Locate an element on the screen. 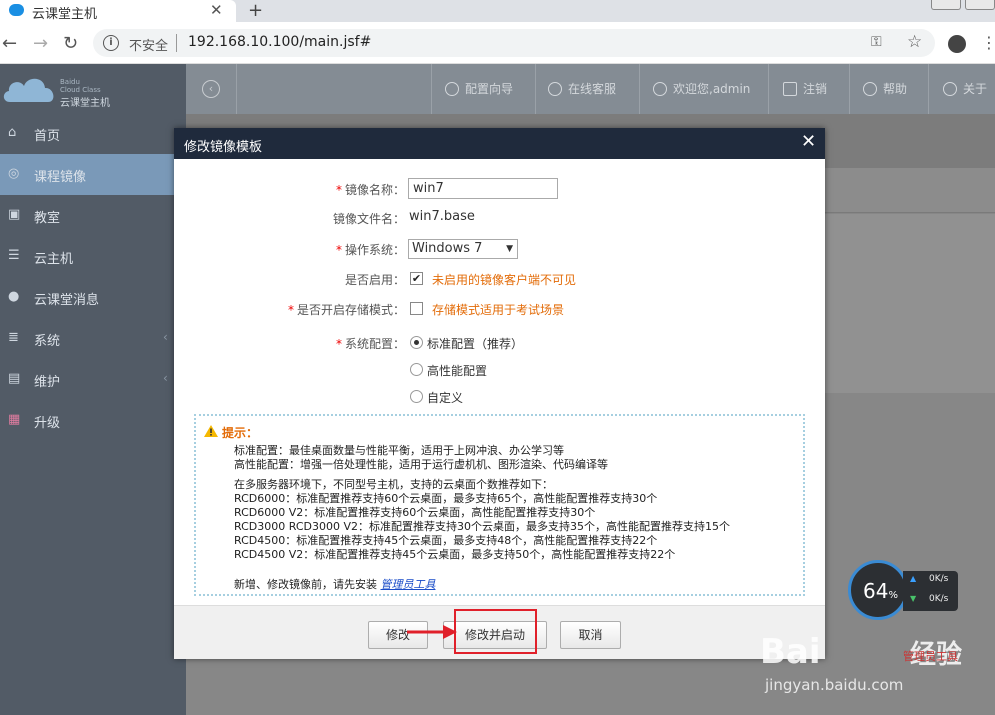 This screenshot has width=995, height=715. sidebar-item-label: 教室 is located at coordinates (47, 218).